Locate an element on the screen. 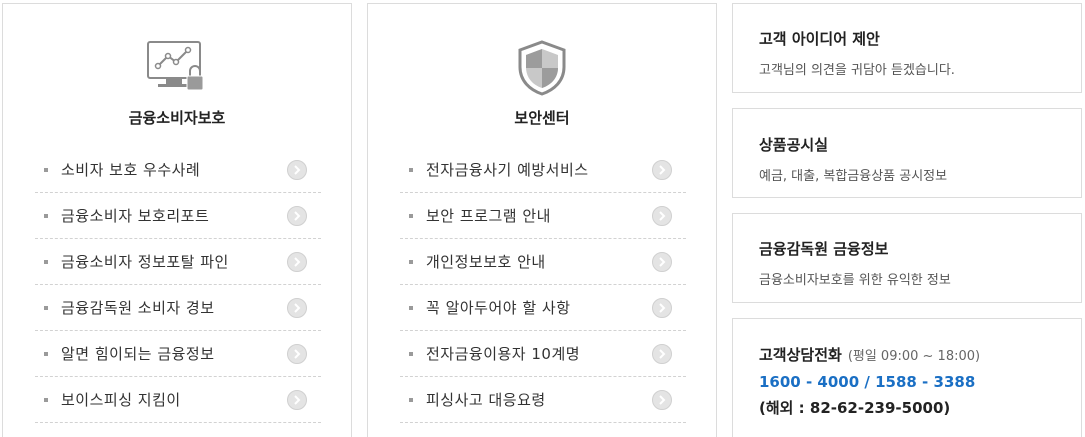  list-item: 꼭 알아두어야 할 사항 is located at coordinates (543, 308).